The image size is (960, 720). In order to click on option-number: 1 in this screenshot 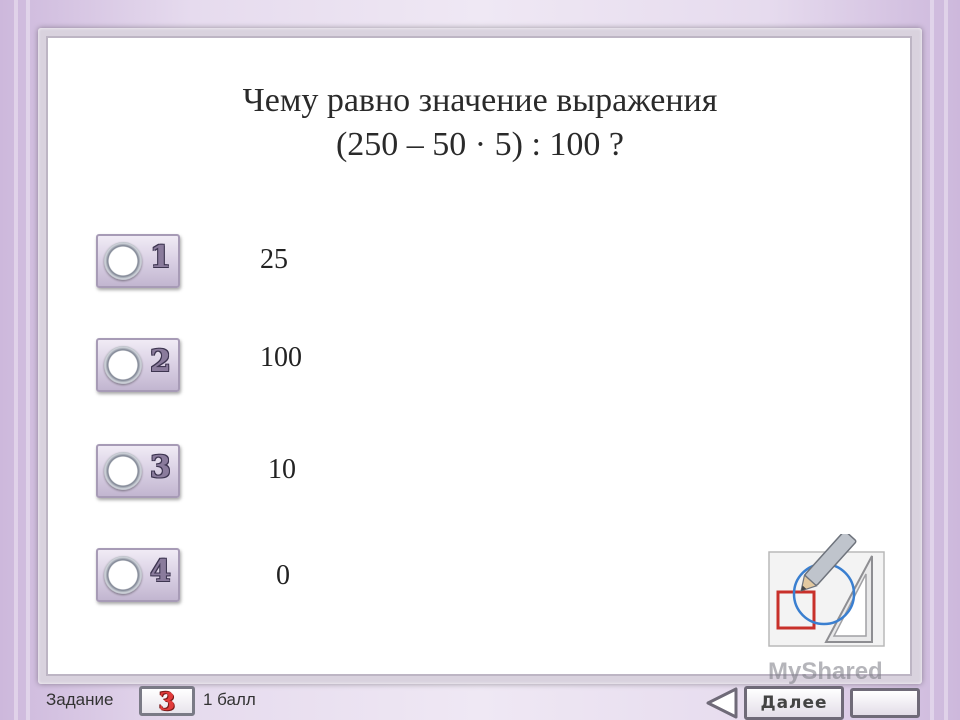, I will do `click(160, 257)`.